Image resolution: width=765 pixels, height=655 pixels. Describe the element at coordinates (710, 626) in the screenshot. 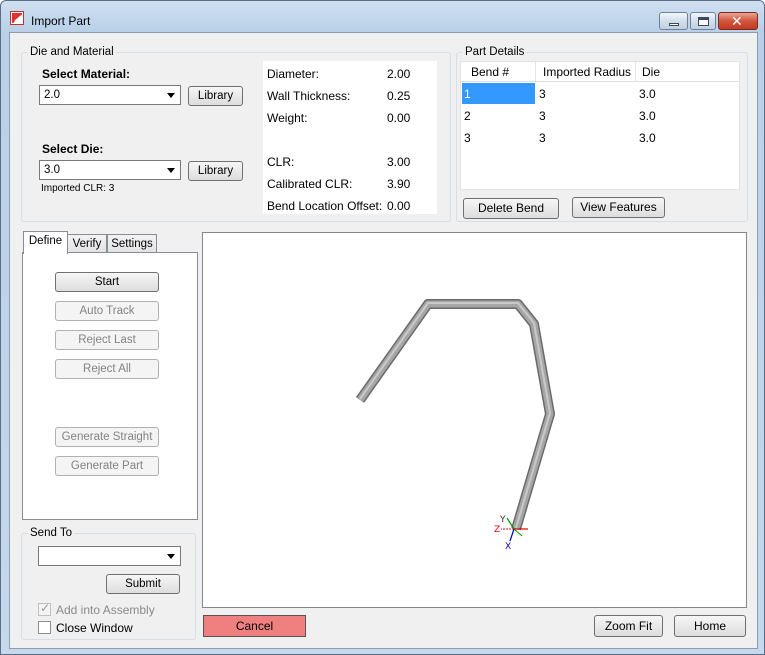

I see `home-button: Home` at that location.